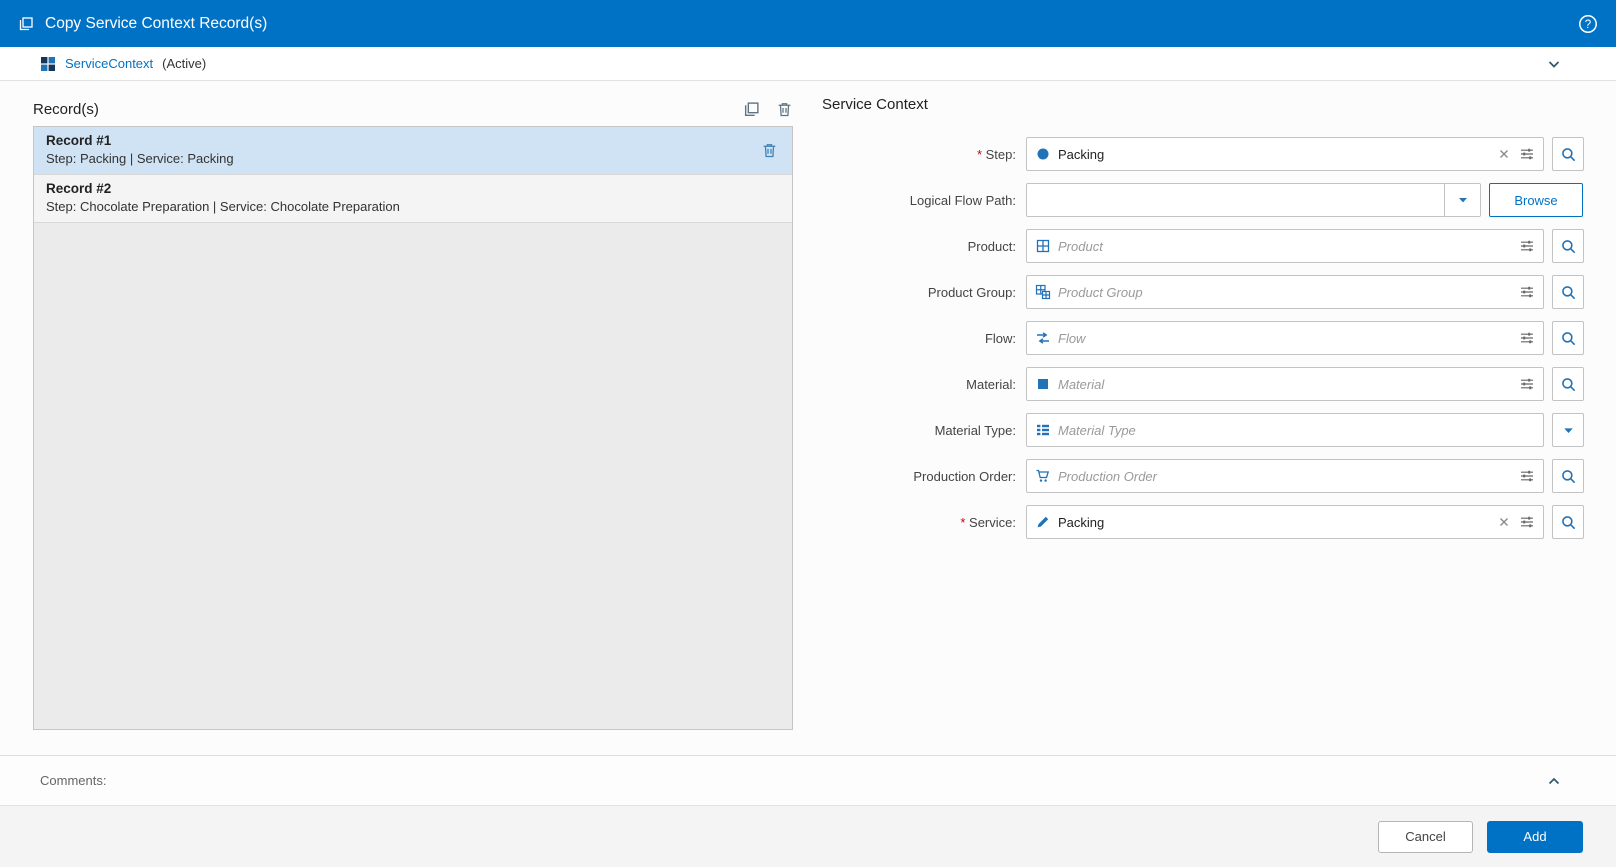 The image size is (1616, 867). What do you see at coordinates (975, 430) in the screenshot?
I see `field-label: Material Type:` at bounding box center [975, 430].